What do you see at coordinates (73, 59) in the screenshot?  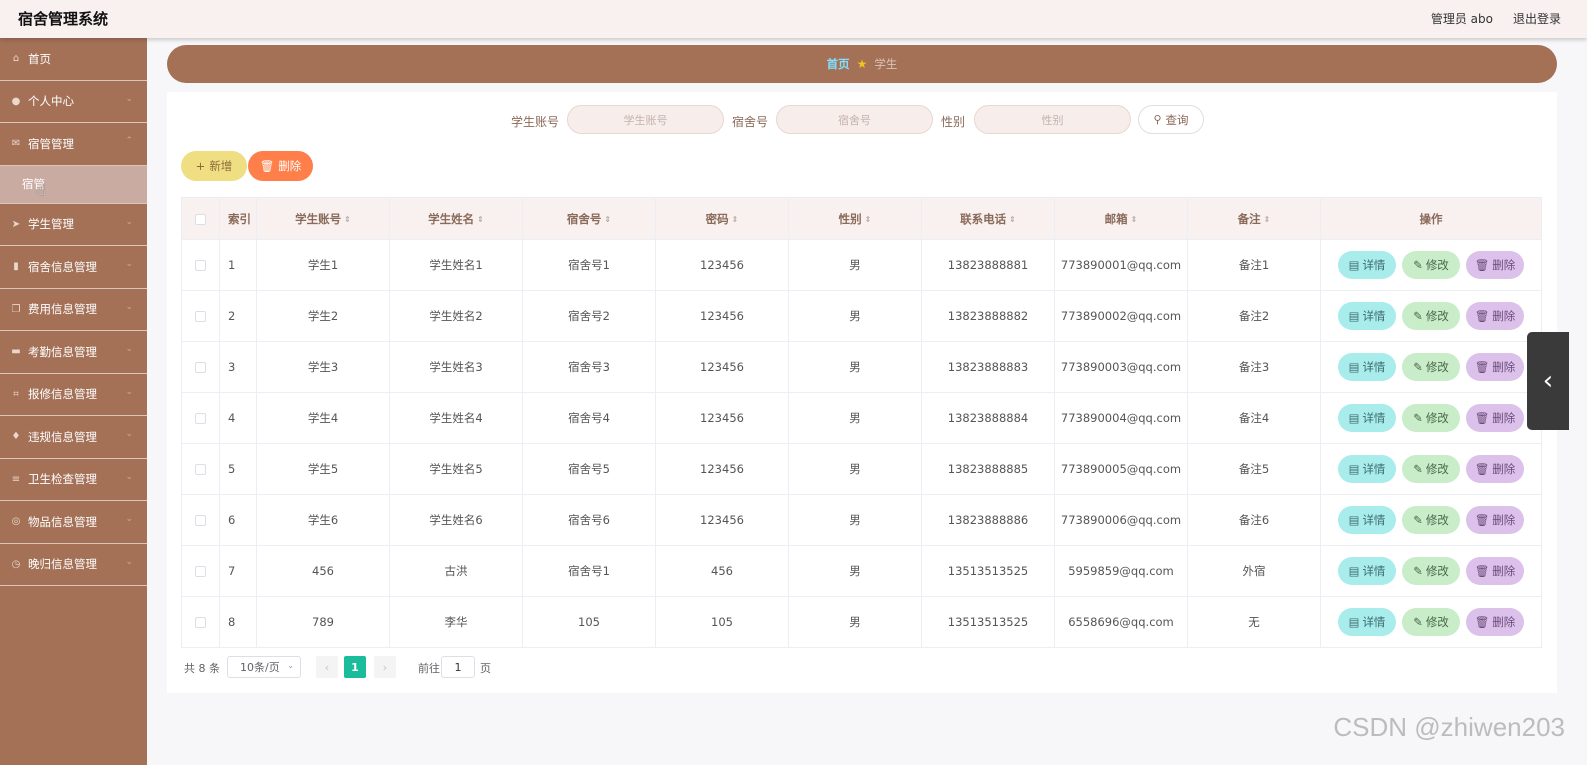 I see `sidebar-item-home: ⌂ 首页` at bounding box center [73, 59].